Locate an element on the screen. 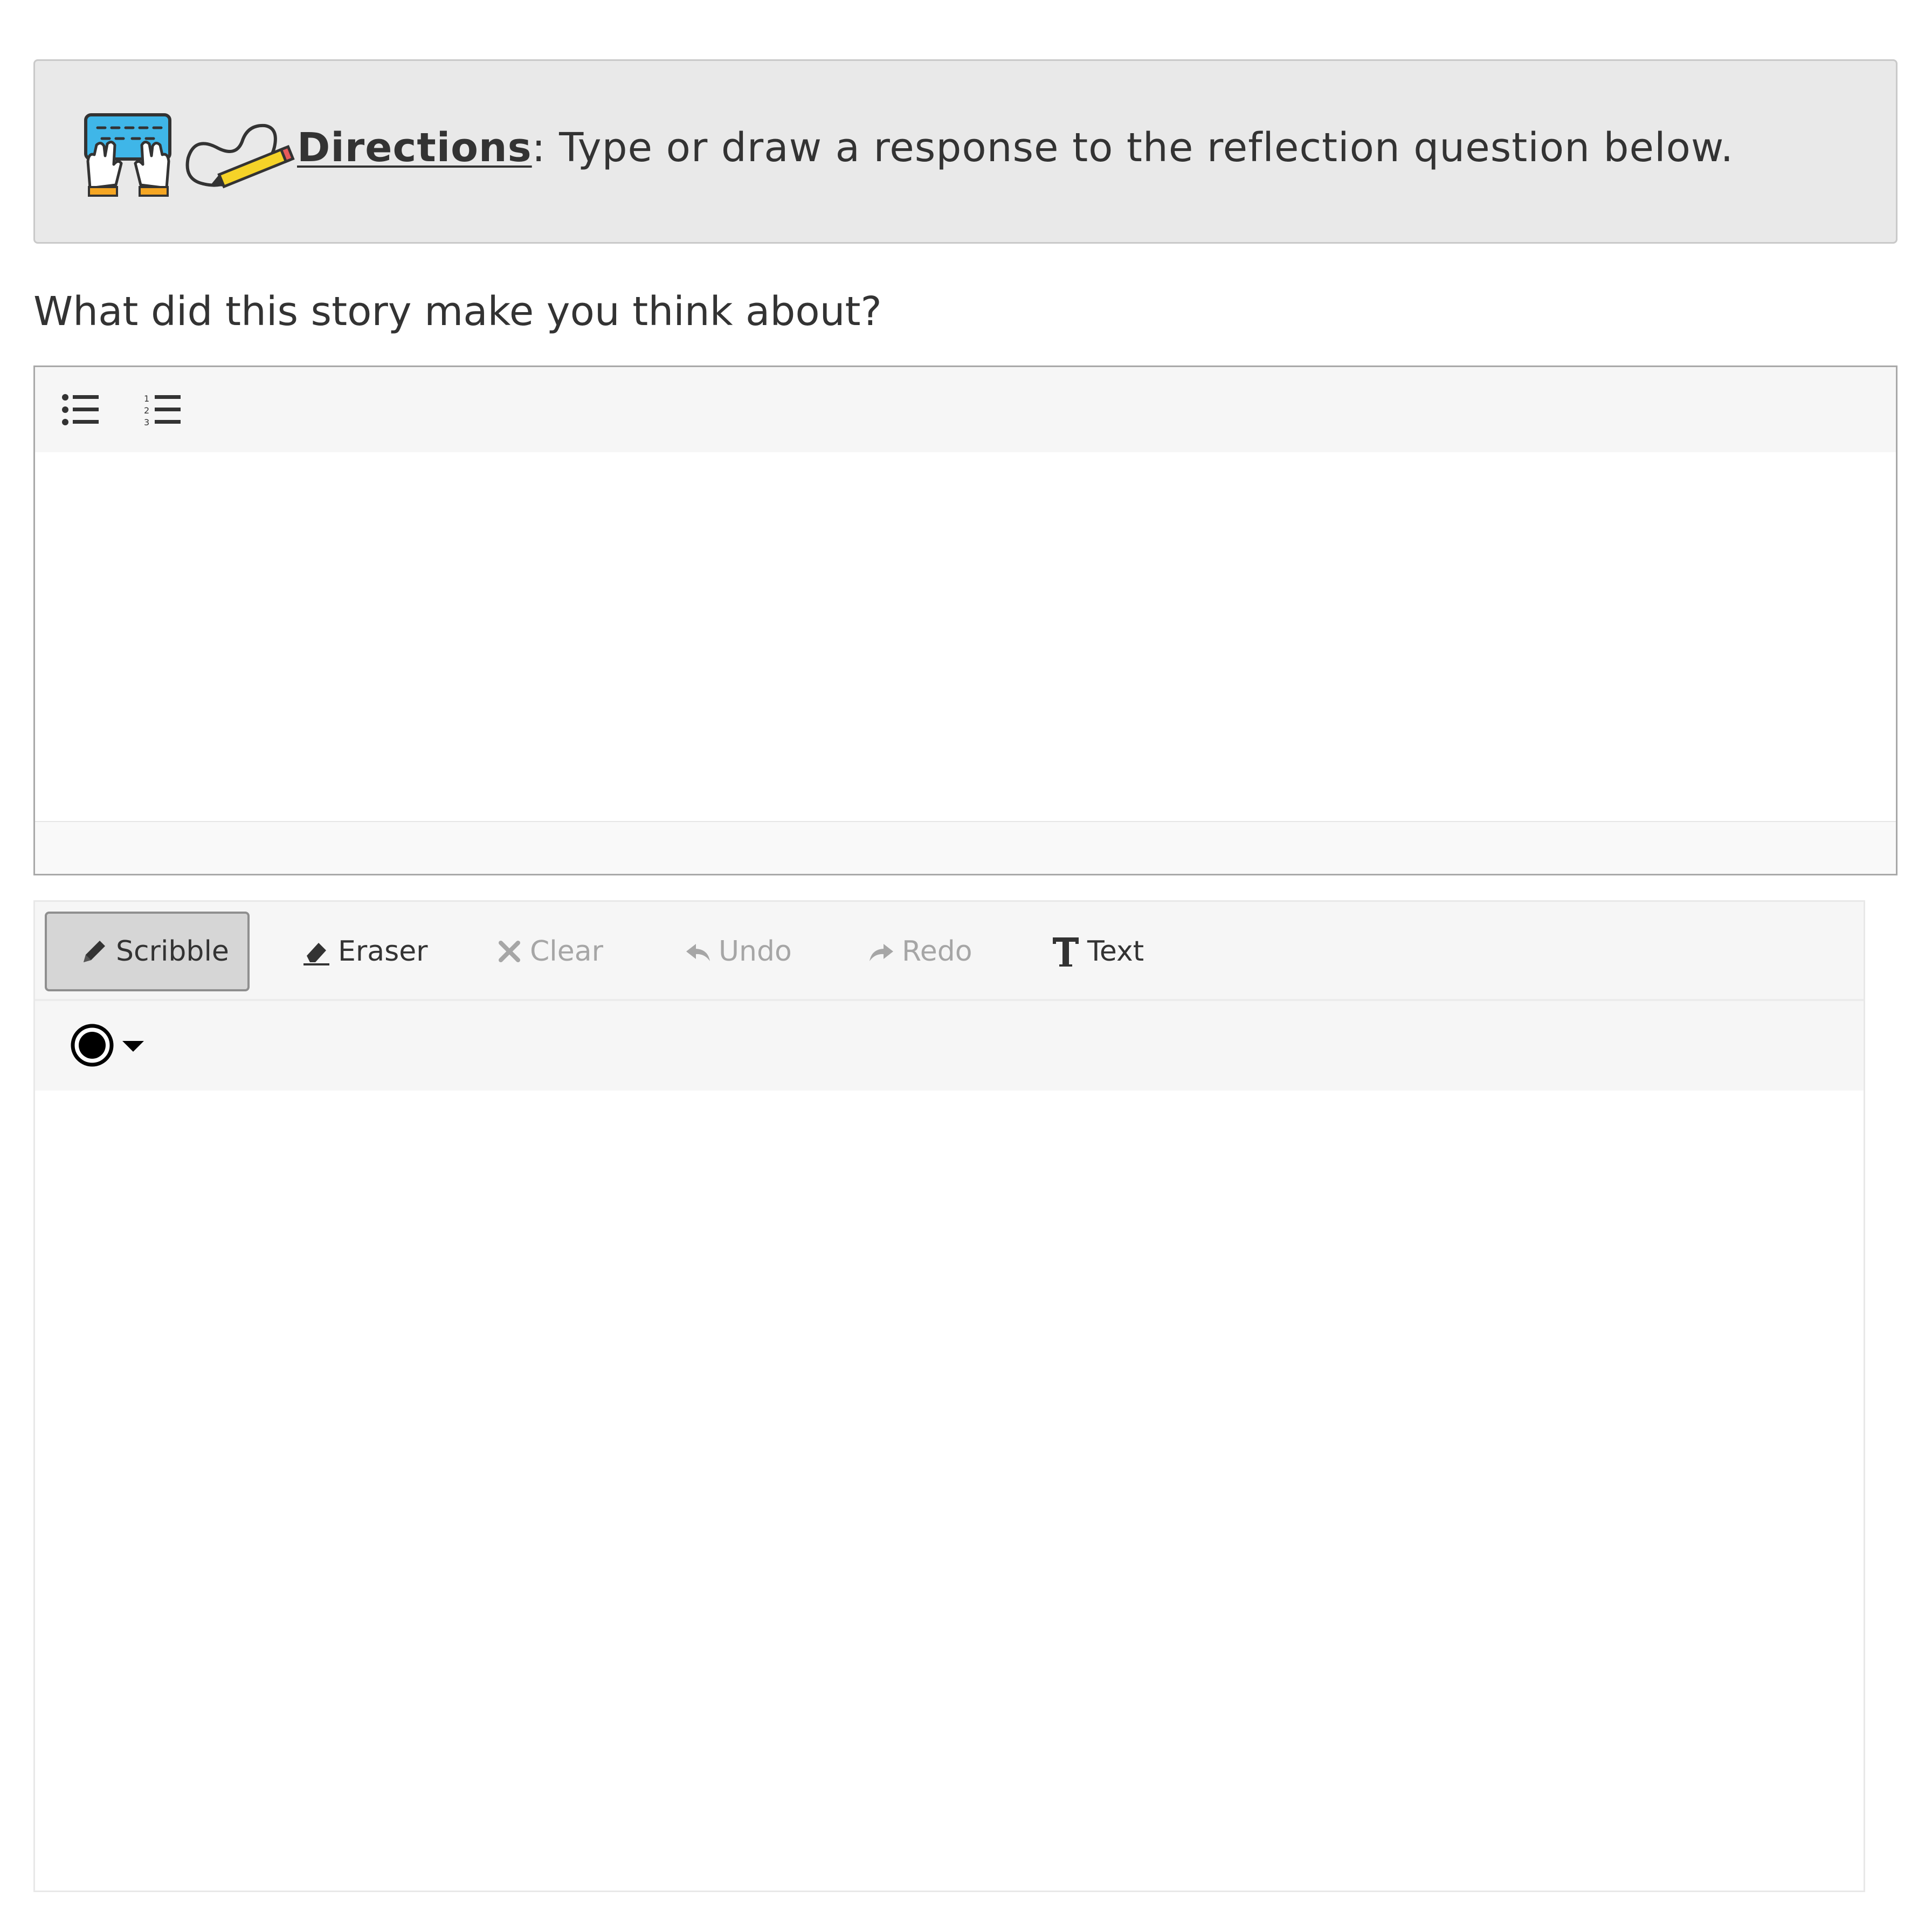 Image resolution: width=1932 pixels, height=1918 pixels. numbered-list-icon: 1 2 3 is located at coordinates (163, 409).